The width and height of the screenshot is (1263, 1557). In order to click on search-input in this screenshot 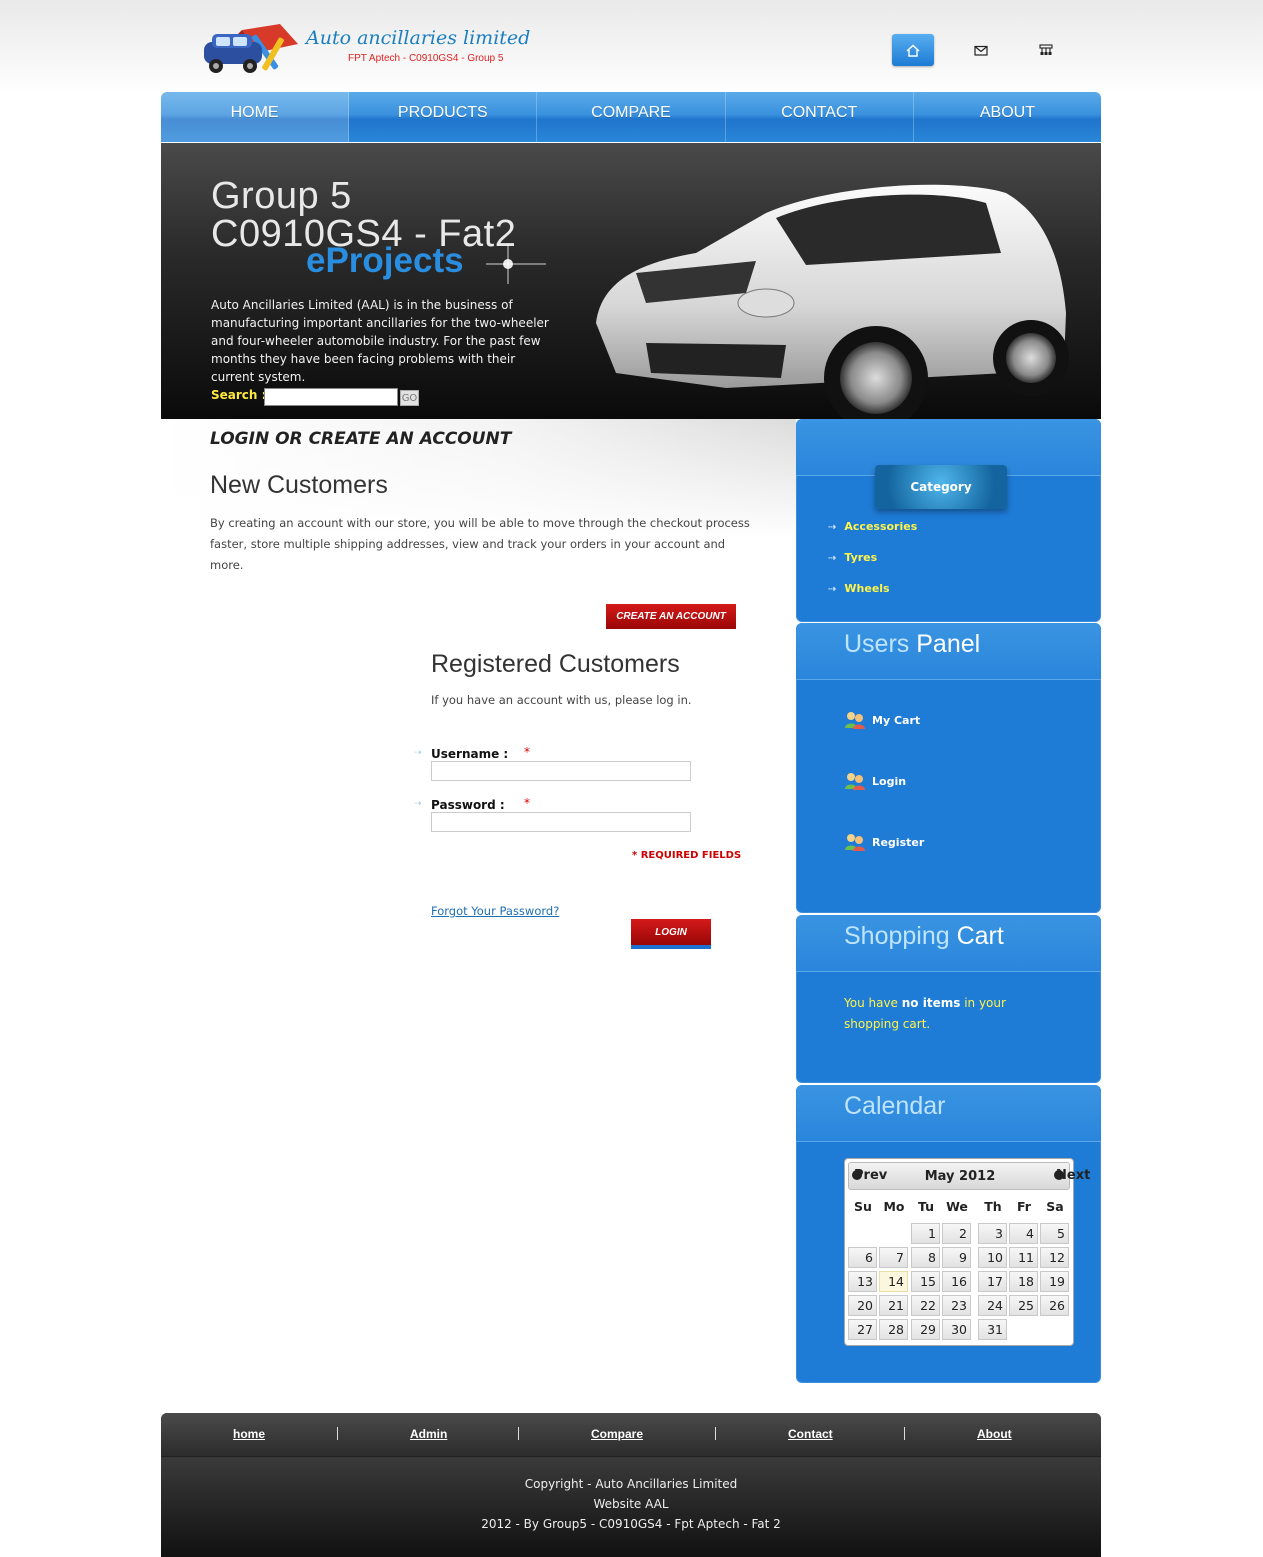, I will do `click(331, 397)`.